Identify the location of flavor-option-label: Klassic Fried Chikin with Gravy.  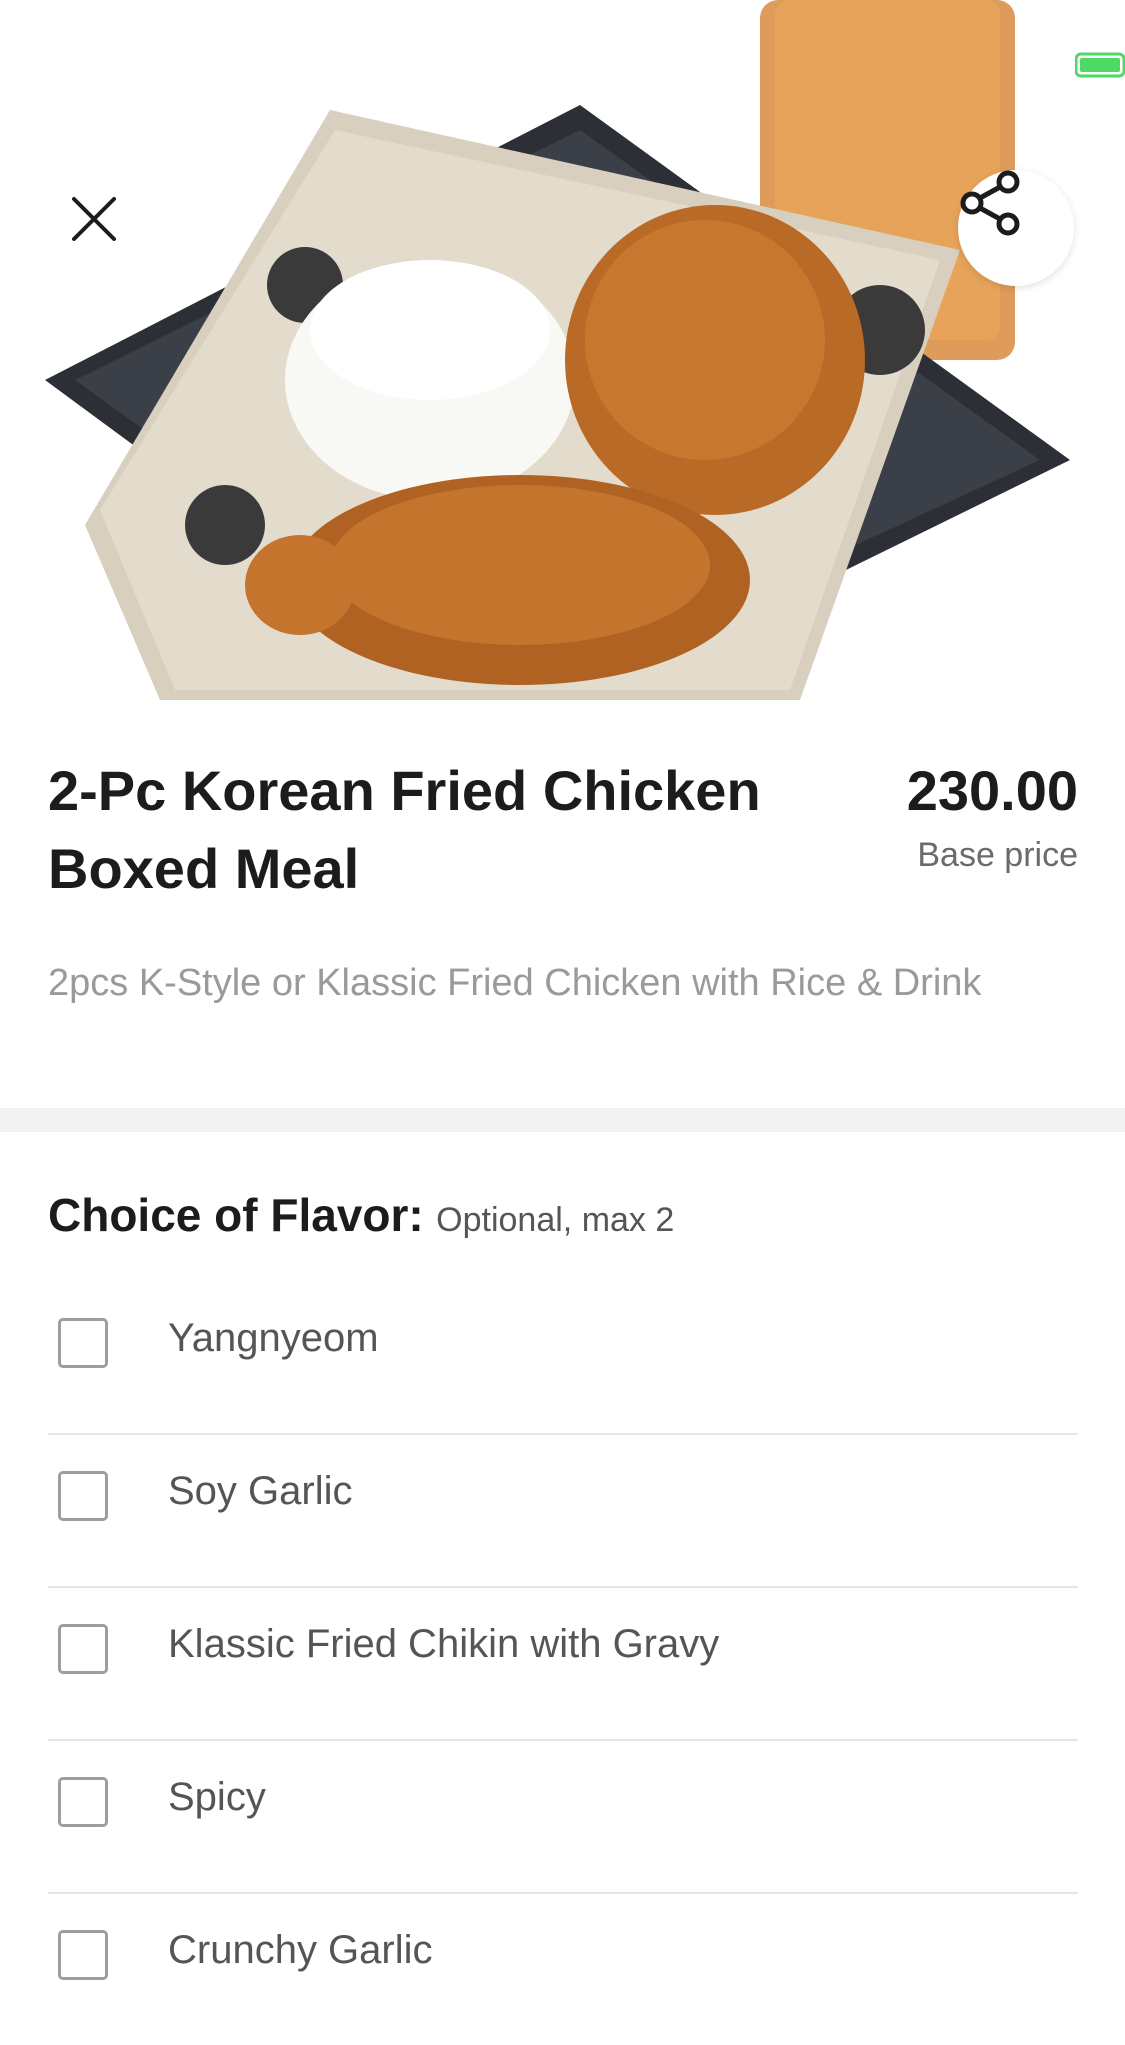
(444, 1644).